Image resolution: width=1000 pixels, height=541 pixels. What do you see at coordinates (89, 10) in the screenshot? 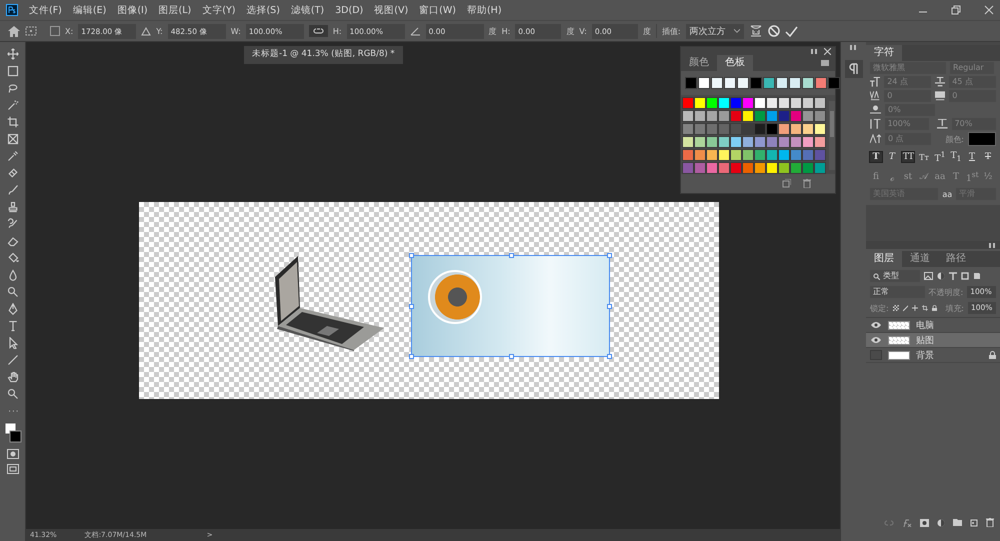
I see `menu-item: 编辑(E)` at bounding box center [89, 10].